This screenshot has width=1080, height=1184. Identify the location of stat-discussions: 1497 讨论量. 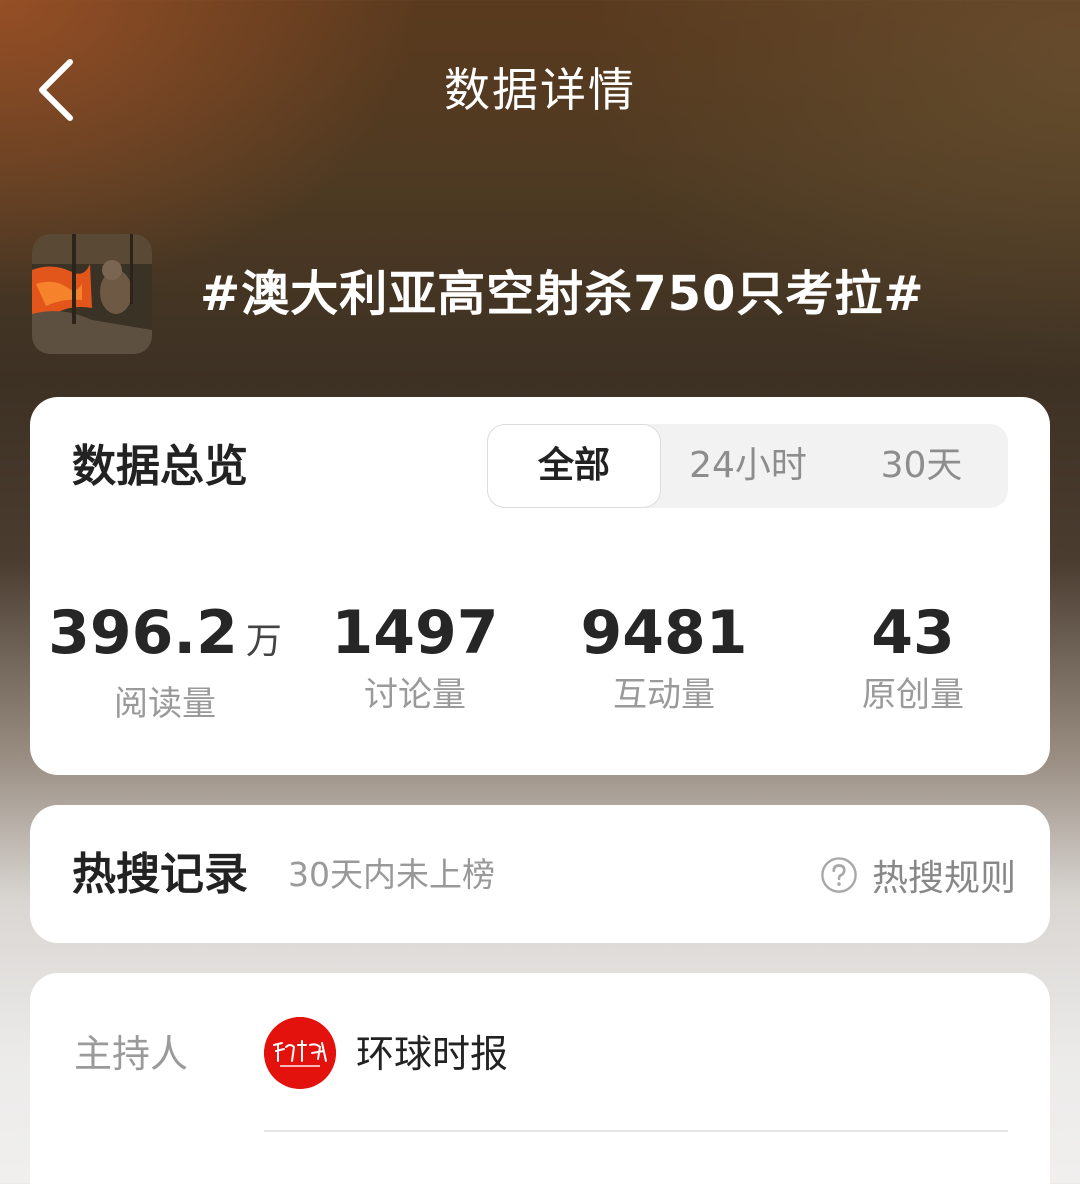
(415, 657).